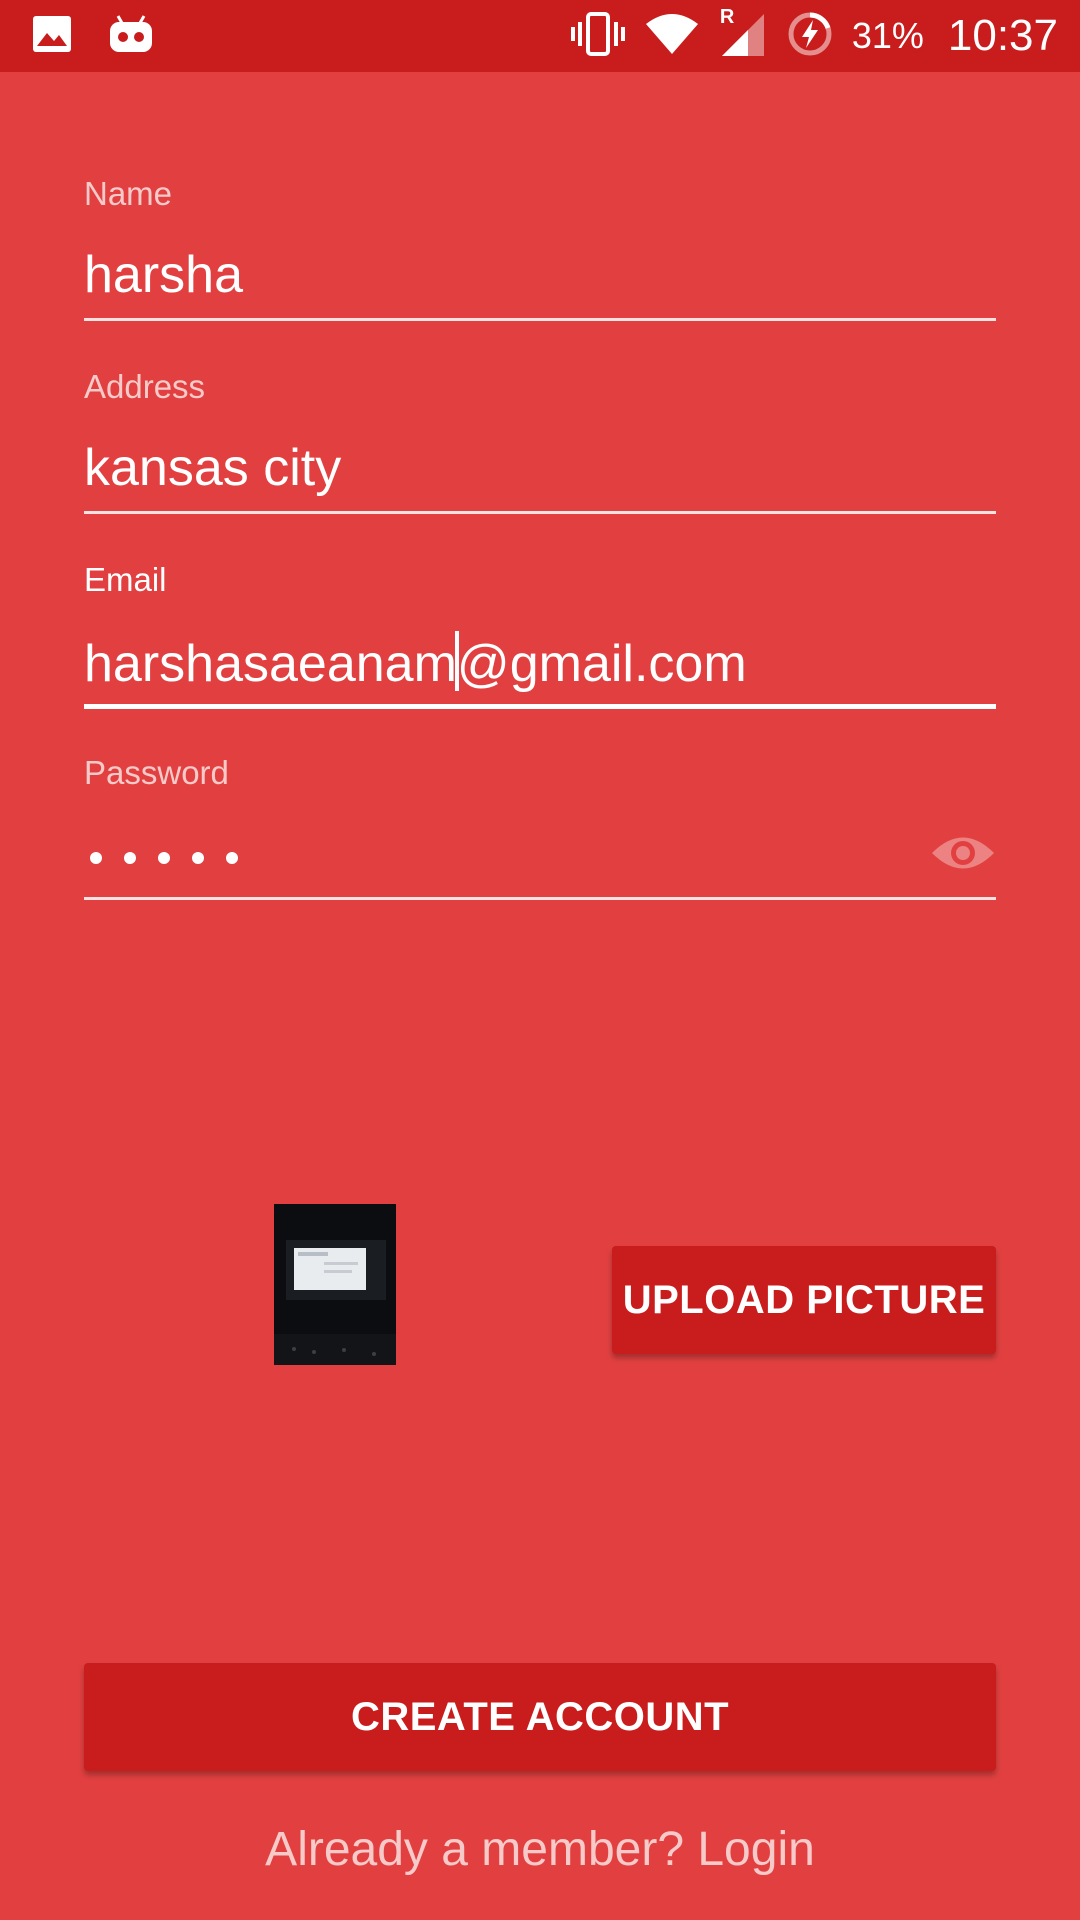 Image resolution: width=1080 pixels, height=1920 pixels. What do you see at coordinates (804, 1300) in the screenshot?
I see `upload-picture-button: UPLOAD PICTURE` at bounding box center [804, 1300].